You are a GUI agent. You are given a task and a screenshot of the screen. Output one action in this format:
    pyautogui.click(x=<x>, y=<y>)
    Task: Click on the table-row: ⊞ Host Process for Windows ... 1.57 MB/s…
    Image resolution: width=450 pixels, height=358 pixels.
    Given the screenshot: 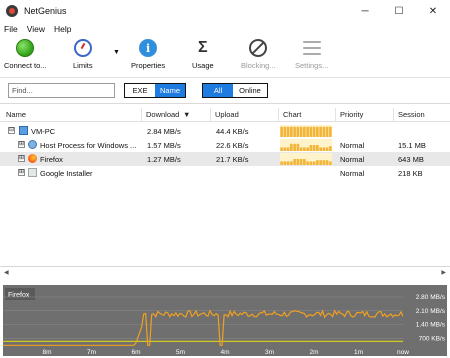 What is the action you would take?
    pyautogui.click(x=225, y=145)
    